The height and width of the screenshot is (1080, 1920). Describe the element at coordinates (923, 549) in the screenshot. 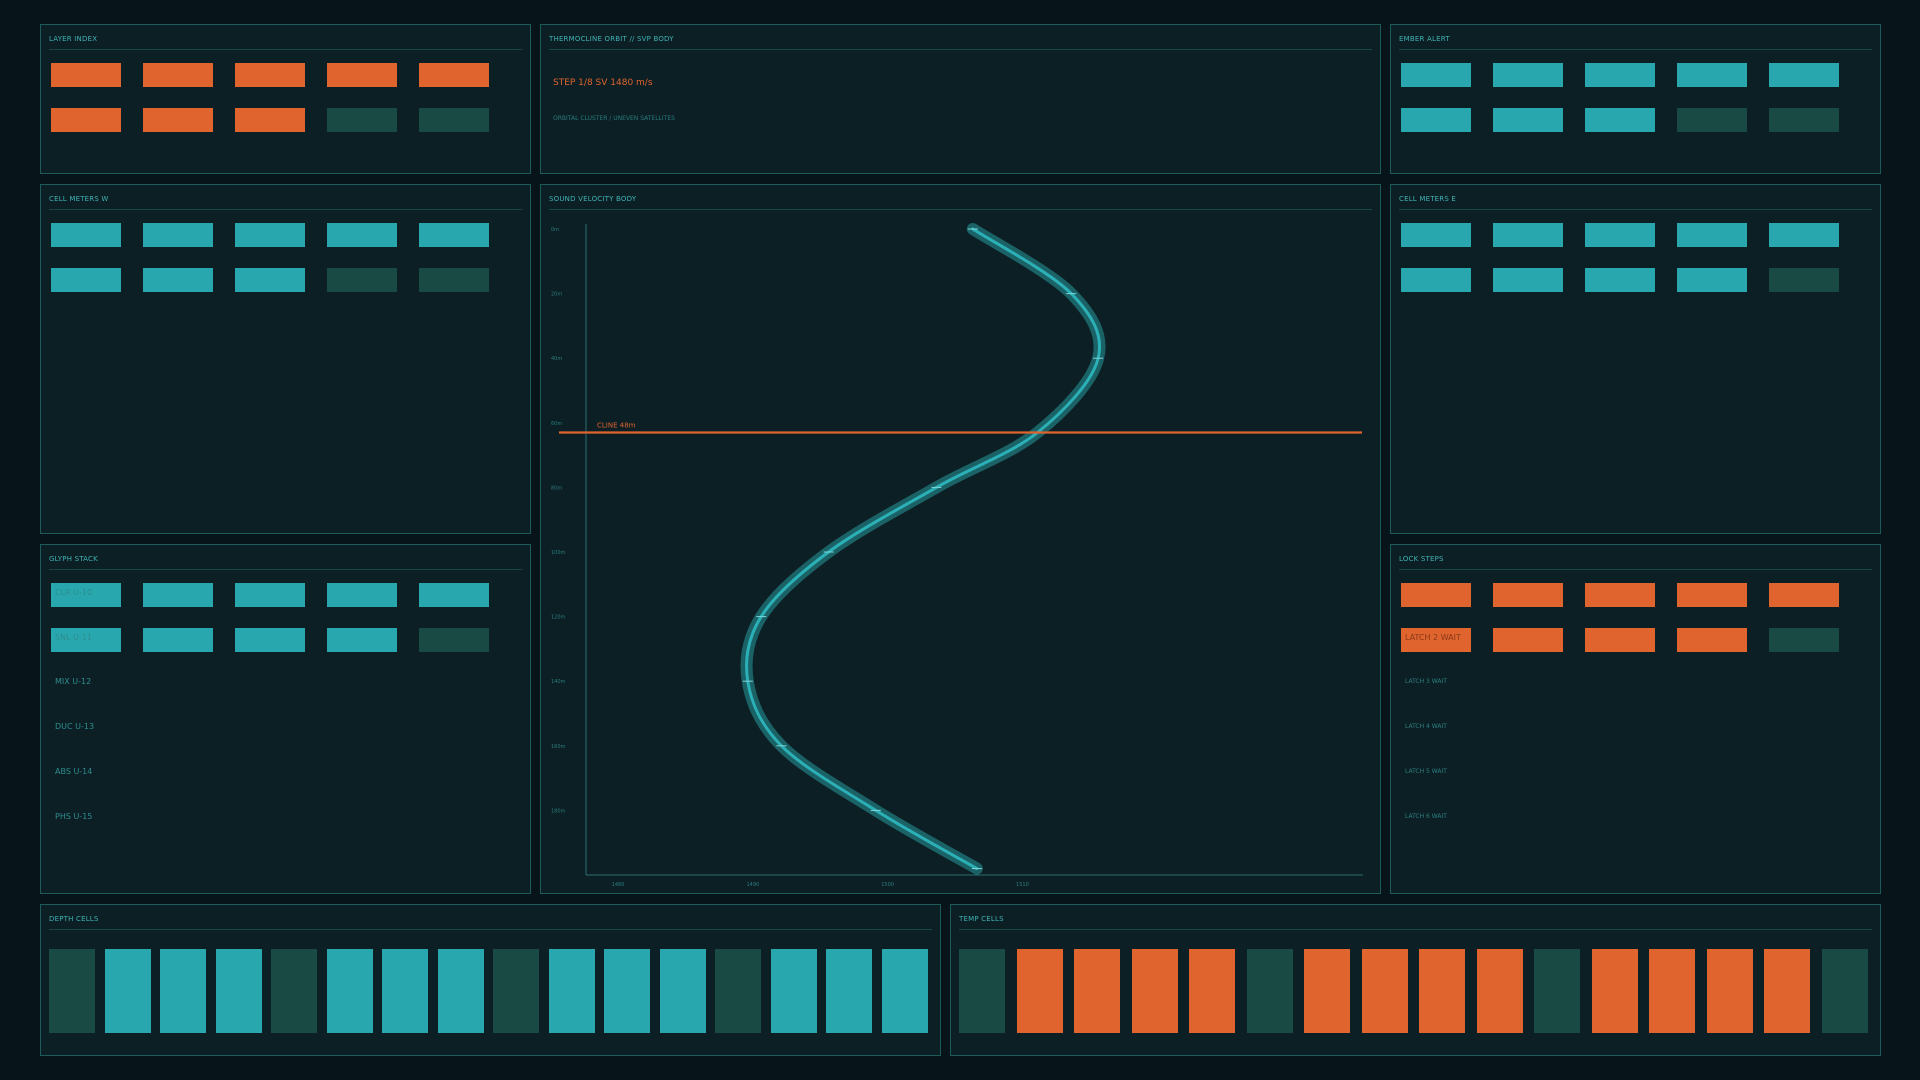

I see `svp-curve` at that location.